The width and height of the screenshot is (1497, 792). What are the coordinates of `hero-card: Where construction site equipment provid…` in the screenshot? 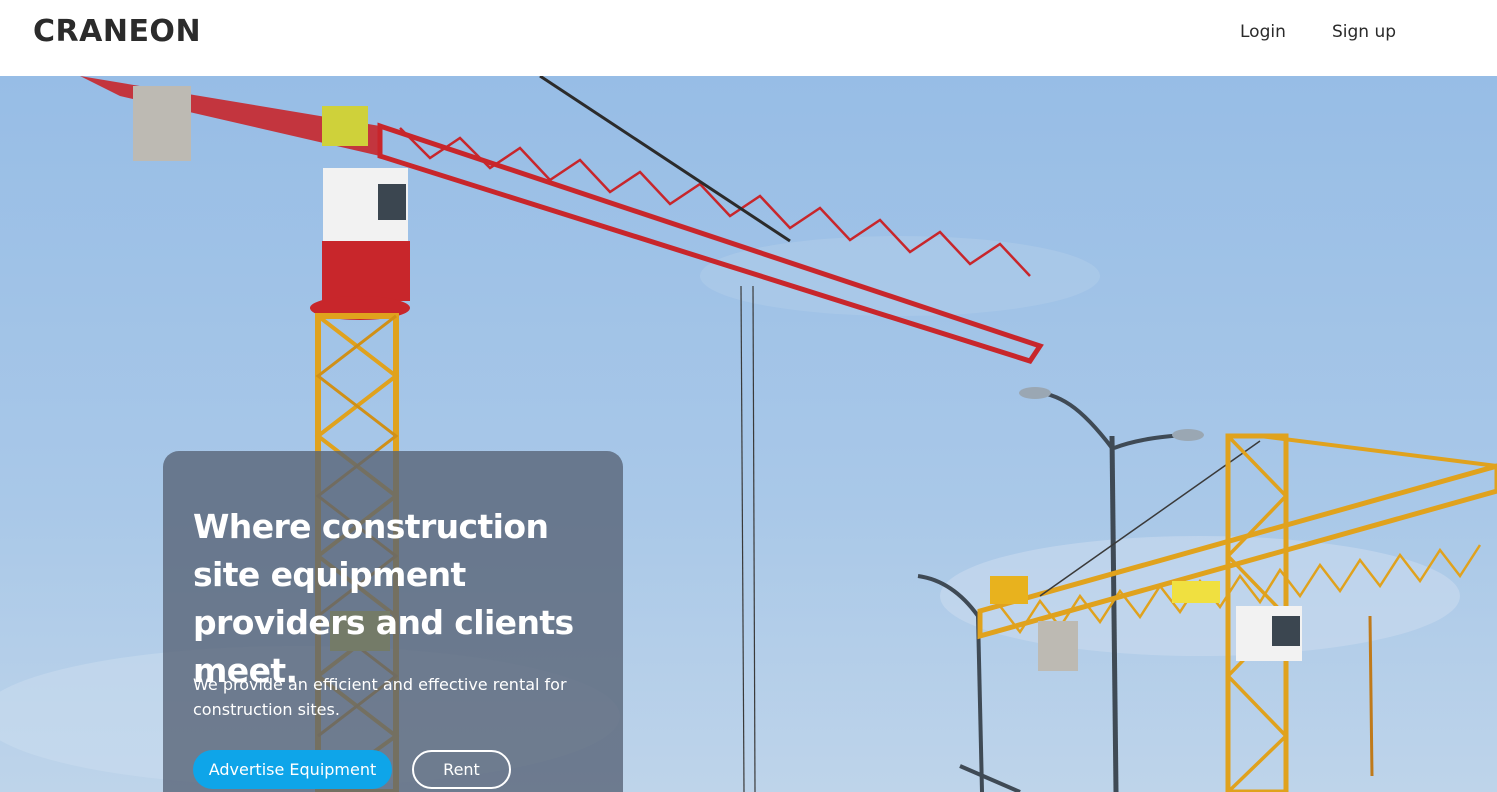 It's located at (393, 621).